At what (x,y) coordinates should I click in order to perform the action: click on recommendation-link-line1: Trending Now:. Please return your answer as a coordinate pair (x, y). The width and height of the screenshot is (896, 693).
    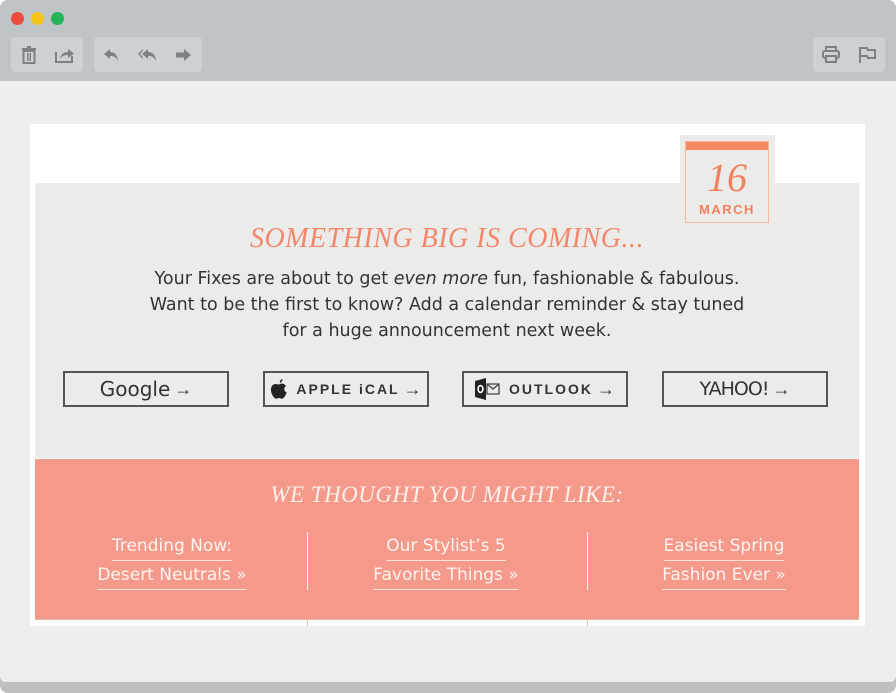
    Looking at the image, I should click on (172, 546).